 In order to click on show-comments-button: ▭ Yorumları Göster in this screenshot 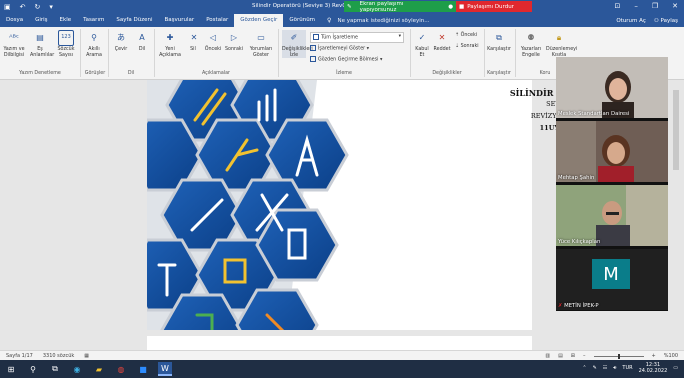, I will do `click(261, 44)`.